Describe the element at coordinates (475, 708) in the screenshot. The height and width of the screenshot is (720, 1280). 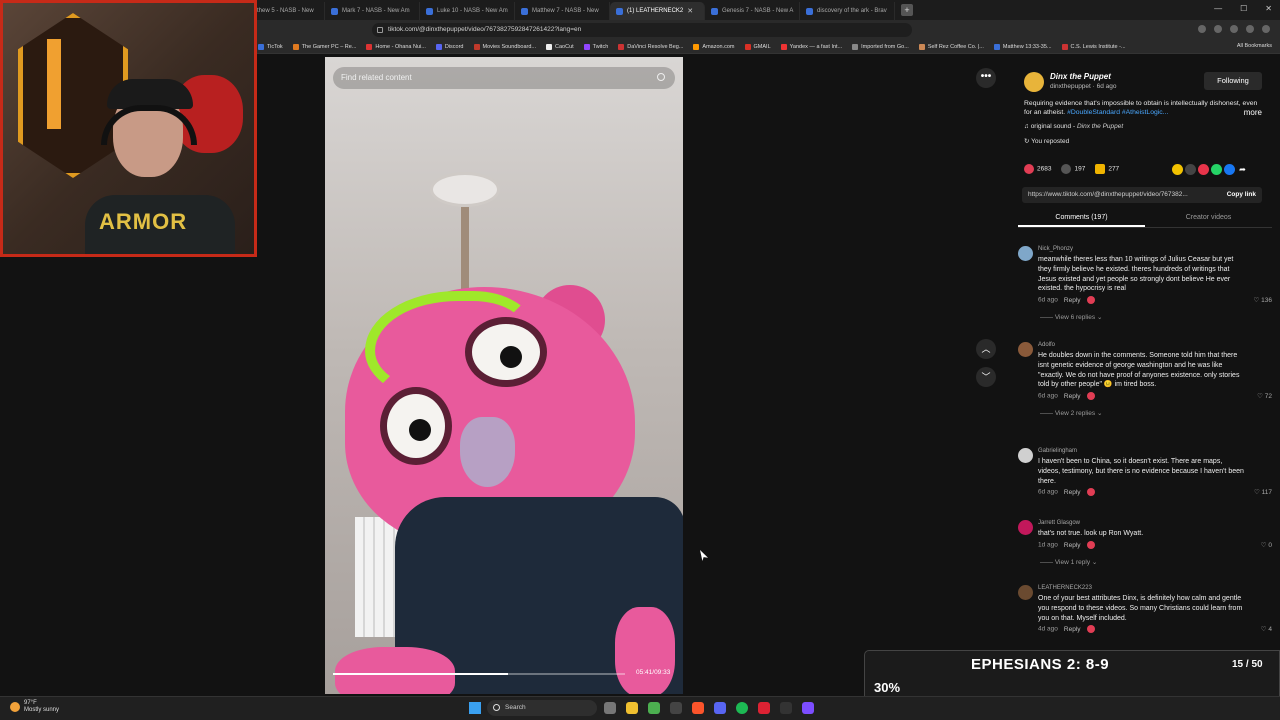
I see `windows-start-icon` at that location.